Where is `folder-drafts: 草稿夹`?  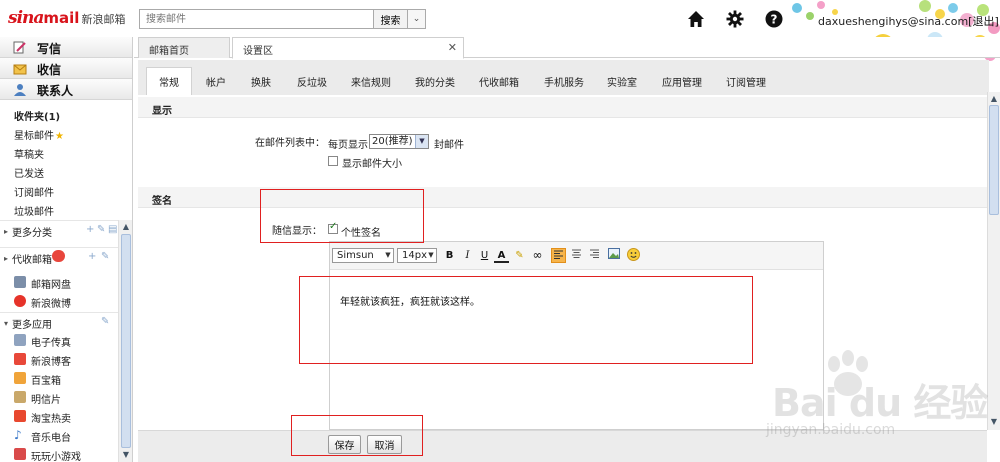
folder-drafts: 草稿夹 is located at coordinates (29, 153).